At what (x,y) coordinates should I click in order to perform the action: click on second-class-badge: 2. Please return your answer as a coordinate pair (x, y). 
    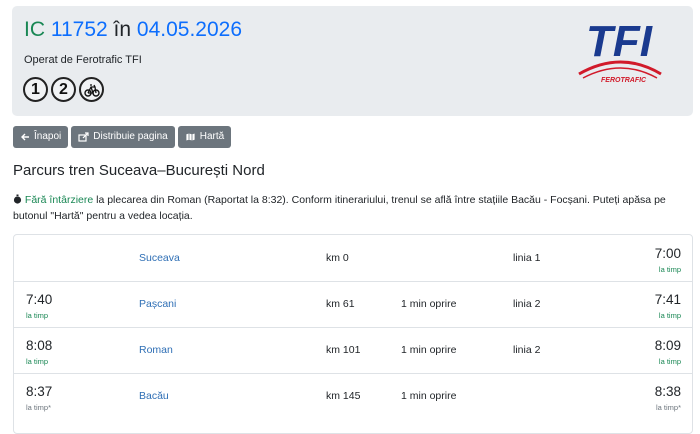
    Looking at the image, I should click on (63, 89).